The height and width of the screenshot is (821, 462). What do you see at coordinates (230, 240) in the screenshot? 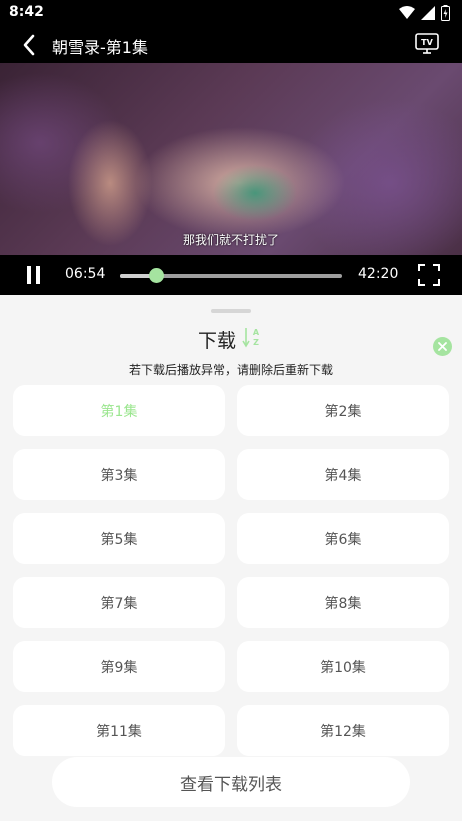
I see `video-subtitle: 那我们就不打扰了` at bounding box center [230, 240].